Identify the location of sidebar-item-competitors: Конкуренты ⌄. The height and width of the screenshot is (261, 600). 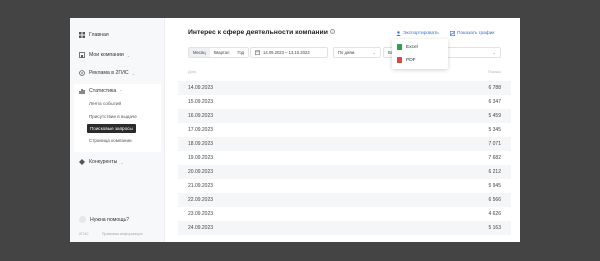
(101, 162).